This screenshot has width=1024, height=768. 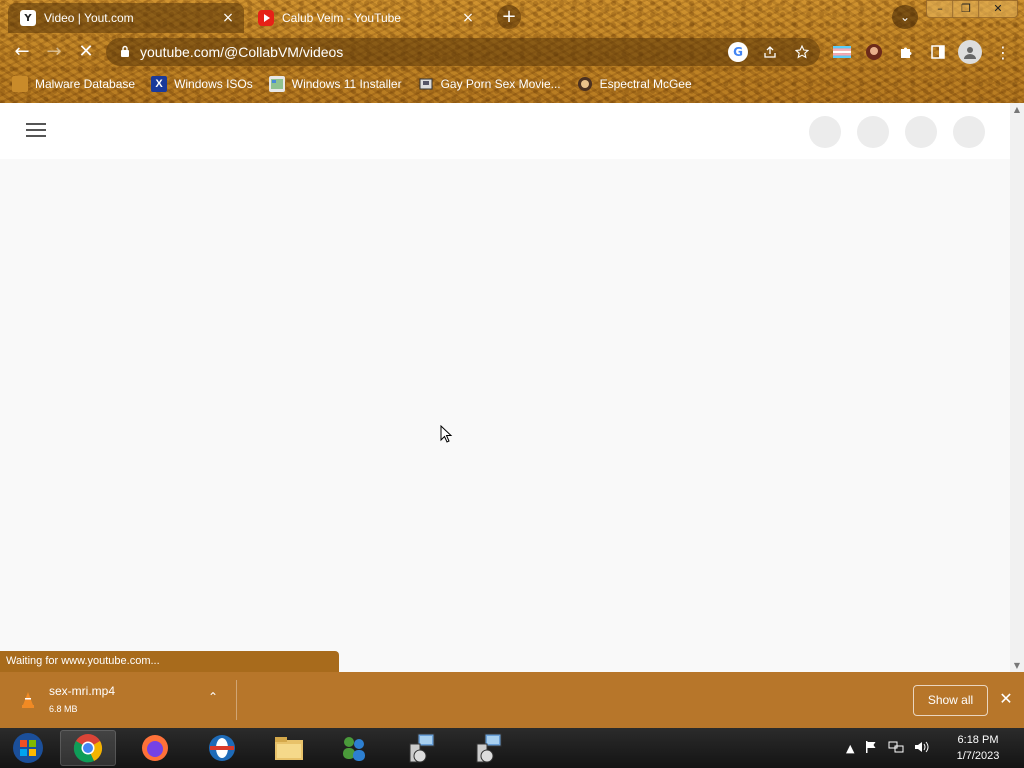 I want to click on download-filename: sex-mri.mp4, so click(x=82, y=691).